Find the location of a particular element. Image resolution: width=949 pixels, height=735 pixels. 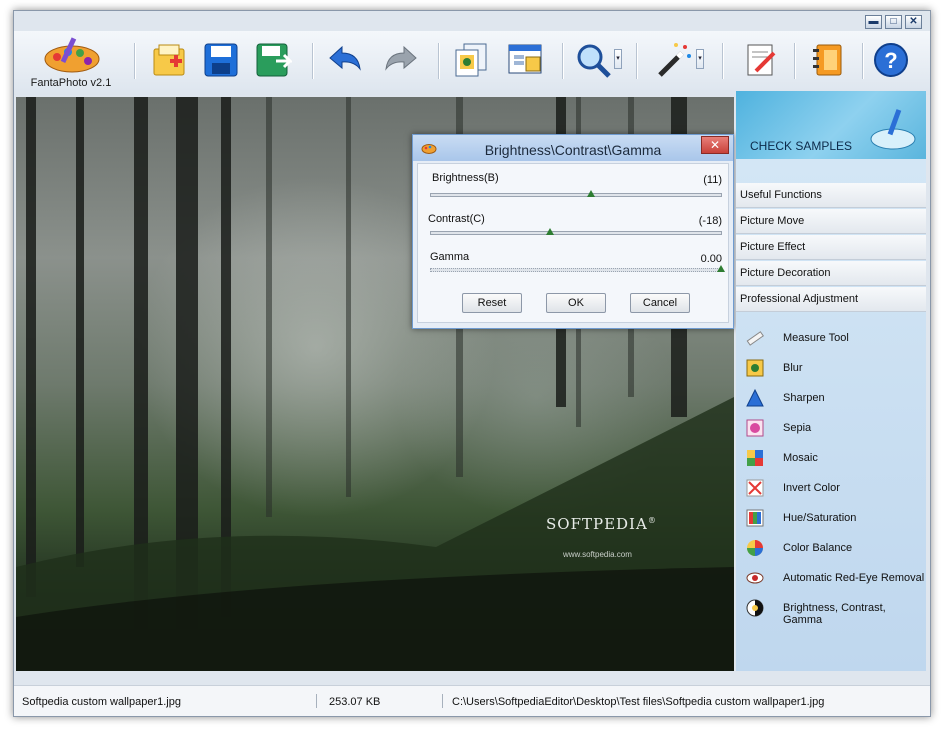

watermark-text: SOFTPEDIA is located at coordinates (597, 524).